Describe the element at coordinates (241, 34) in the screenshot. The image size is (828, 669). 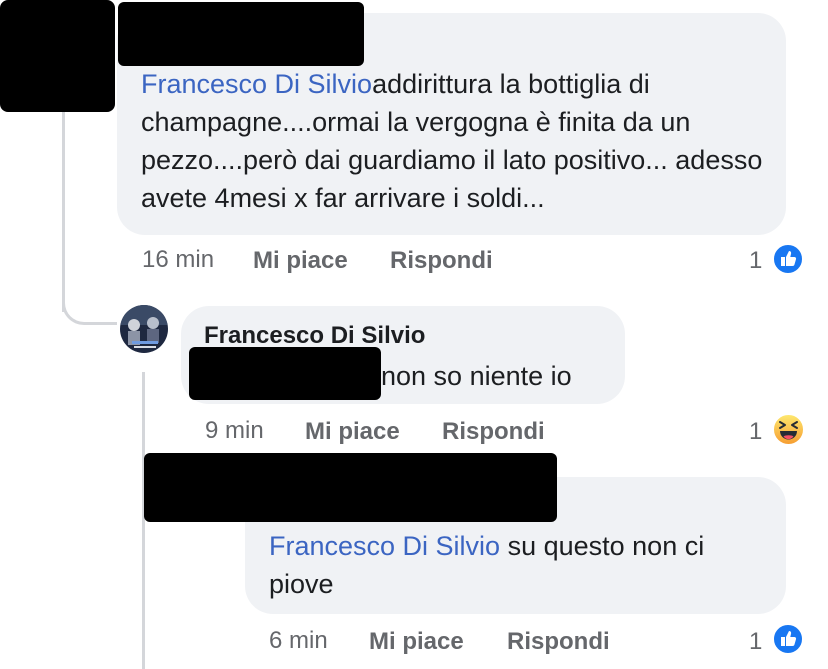
I see `redacted-author-name` at that location.